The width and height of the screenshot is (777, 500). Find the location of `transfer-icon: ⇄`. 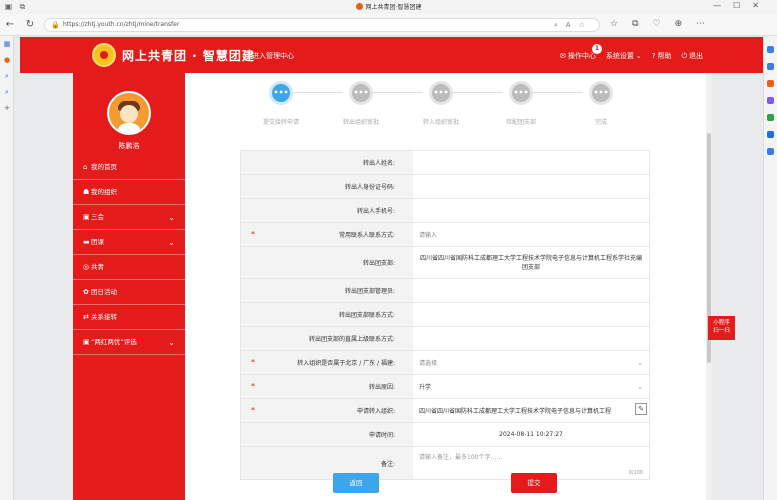

transfer-icon: ⇄ is located at coordinates (86, 317).